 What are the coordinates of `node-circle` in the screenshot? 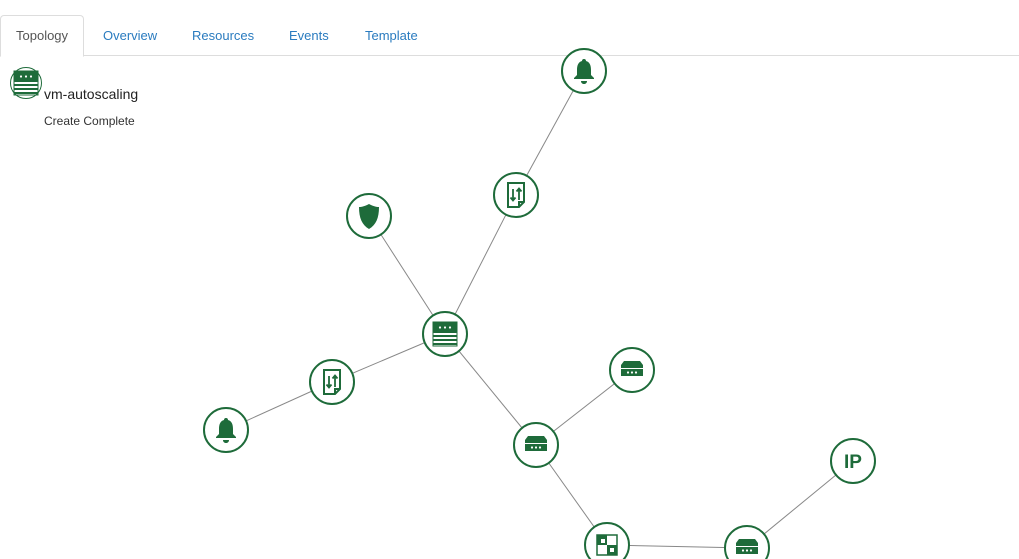 It's located at (445, 334).